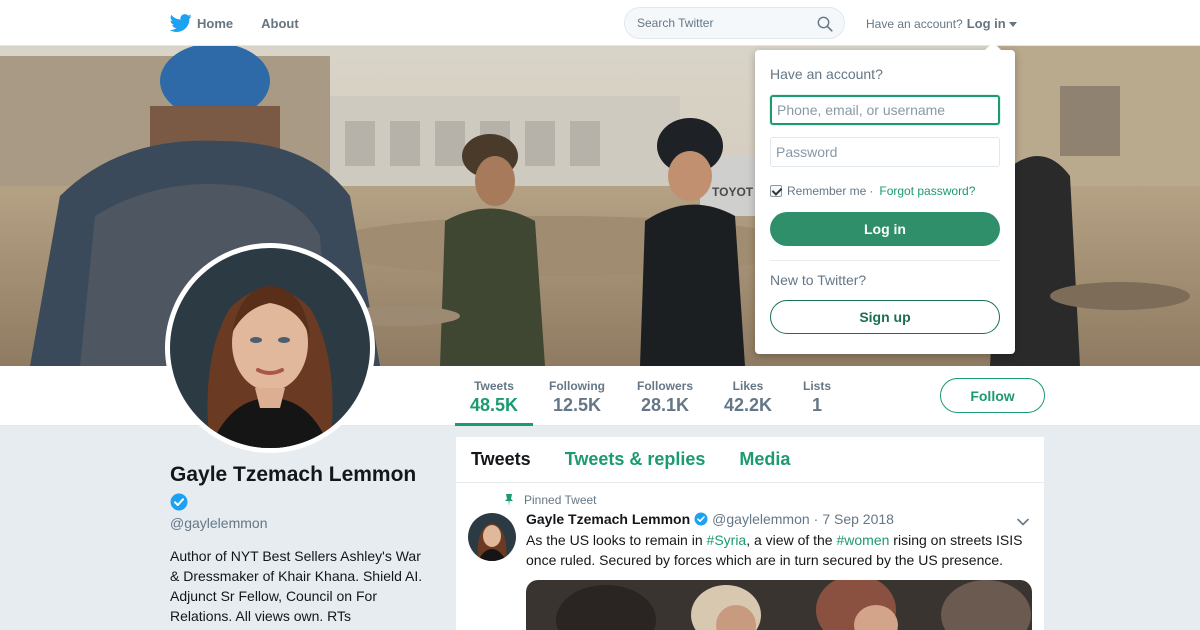  I want to click on tweet-avatar-photo, so click(492, 537).